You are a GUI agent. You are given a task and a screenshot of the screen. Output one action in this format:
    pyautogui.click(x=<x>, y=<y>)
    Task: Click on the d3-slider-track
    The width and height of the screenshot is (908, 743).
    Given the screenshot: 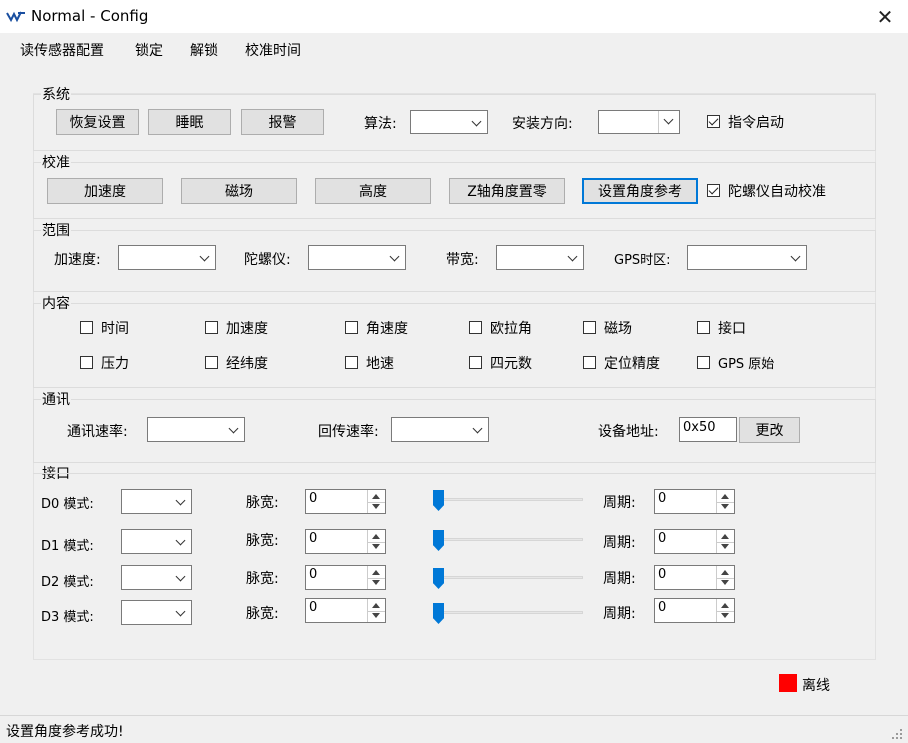 What is the action you would take?
    pyautogui.click(x=508, y=612)
    